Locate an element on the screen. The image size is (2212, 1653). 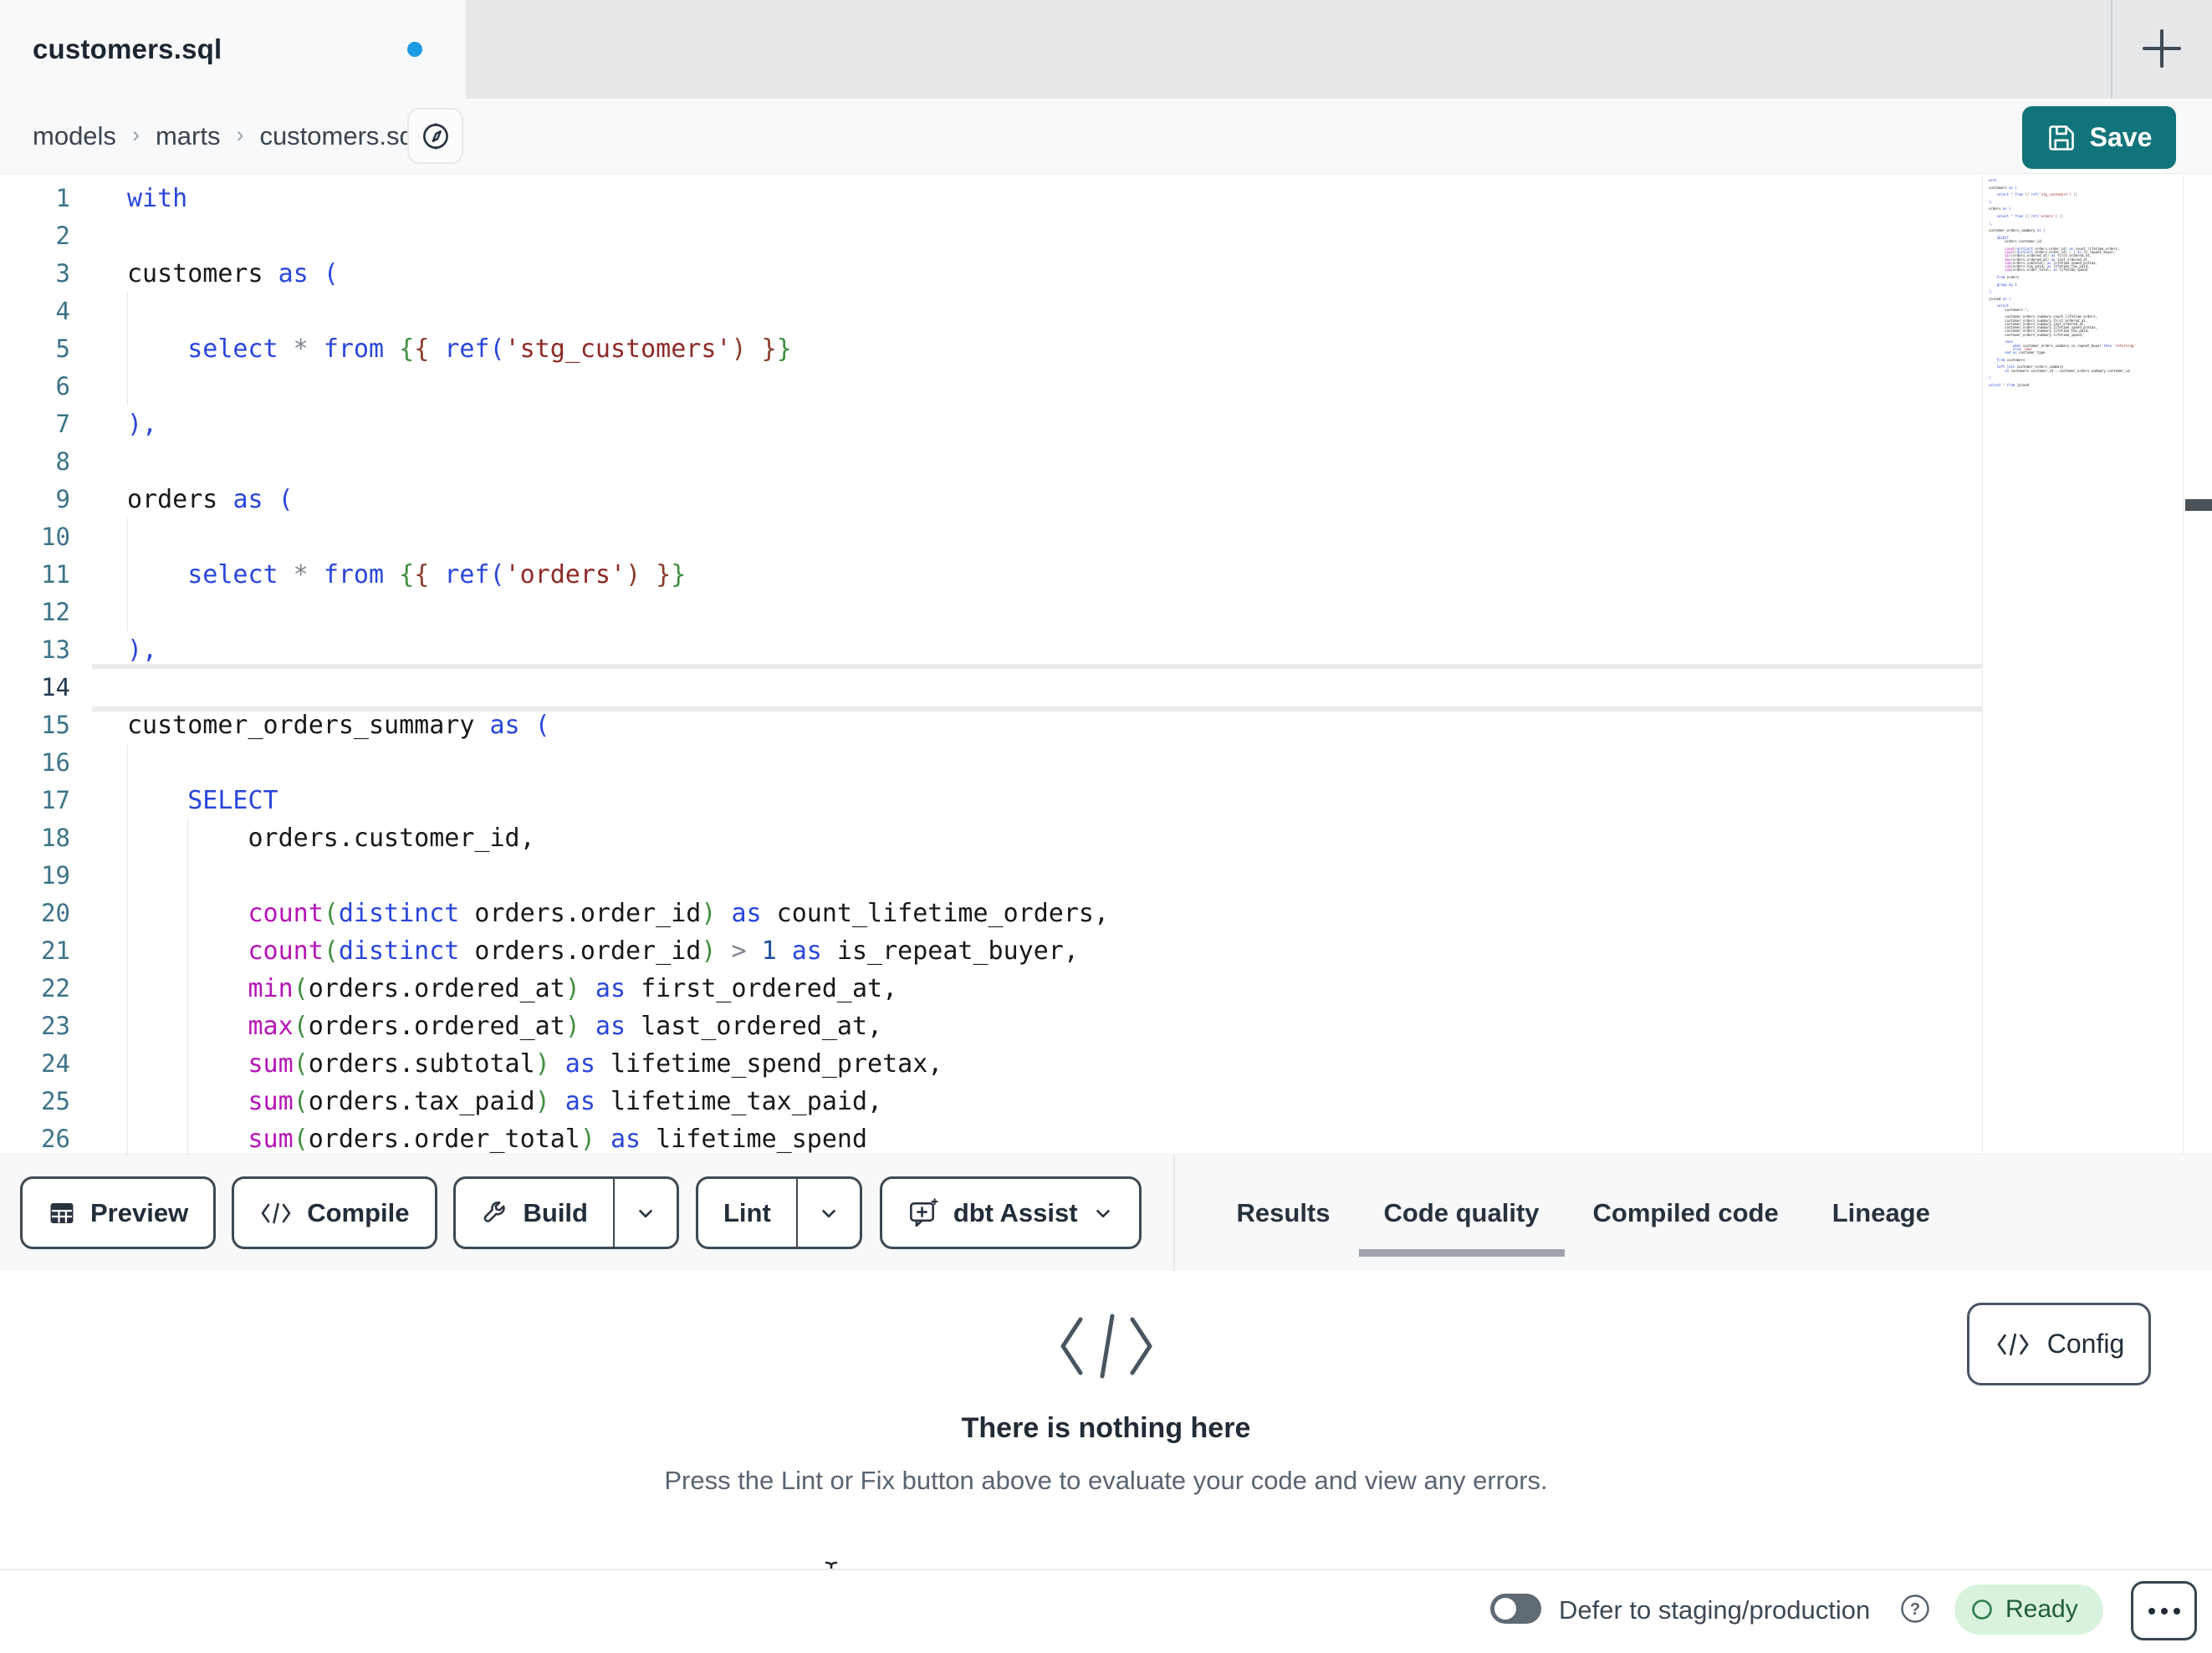
lint-button-label: Lint is located at coordinates (747, 1212).